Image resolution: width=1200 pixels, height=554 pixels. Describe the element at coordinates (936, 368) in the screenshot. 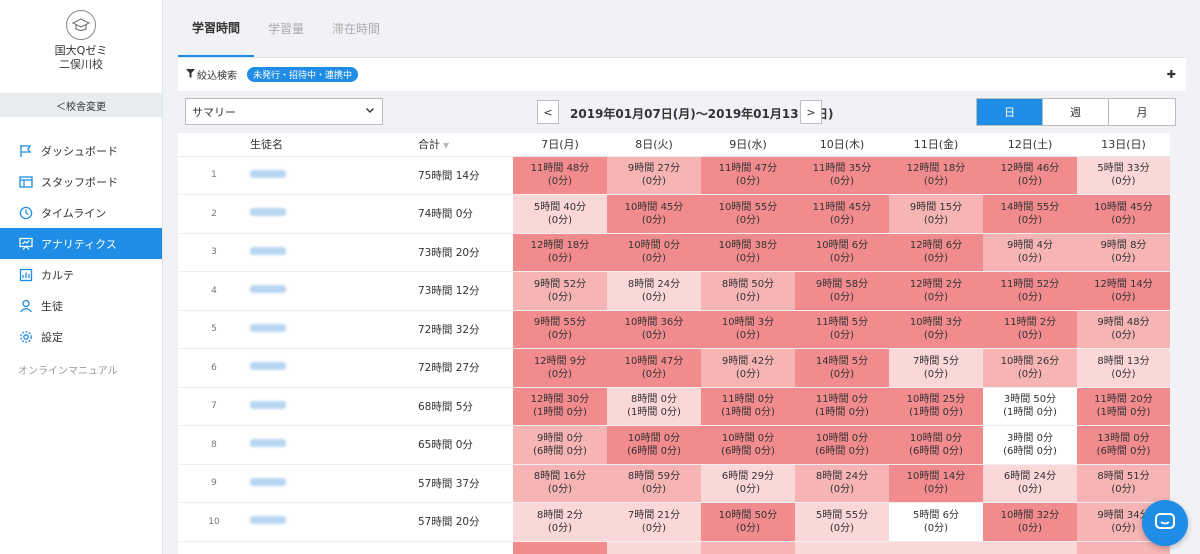

I see `day-time-cell: 7時間 5分 (0分)` at that location.